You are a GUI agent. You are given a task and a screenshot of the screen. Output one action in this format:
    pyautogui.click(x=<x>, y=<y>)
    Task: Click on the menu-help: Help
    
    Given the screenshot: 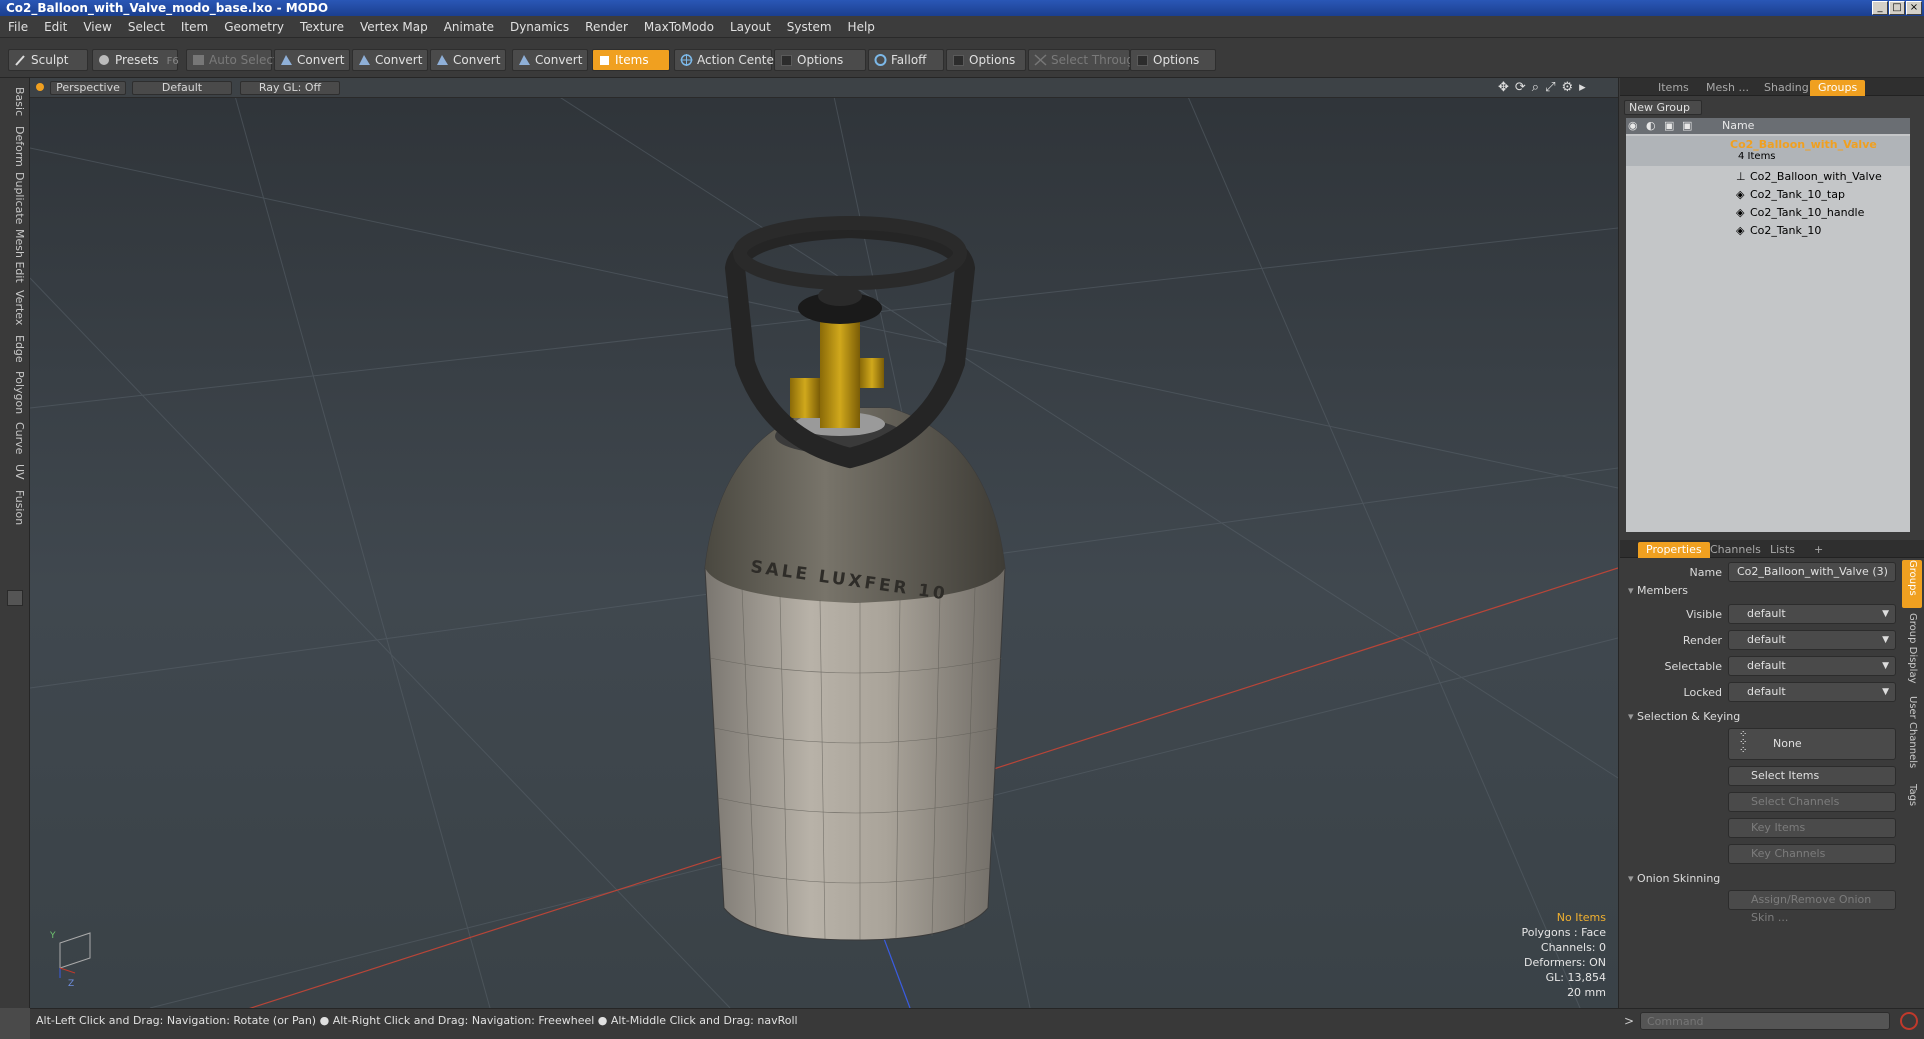 What is the action you would take?
    pyautogui.click(x=861, y=27)
    